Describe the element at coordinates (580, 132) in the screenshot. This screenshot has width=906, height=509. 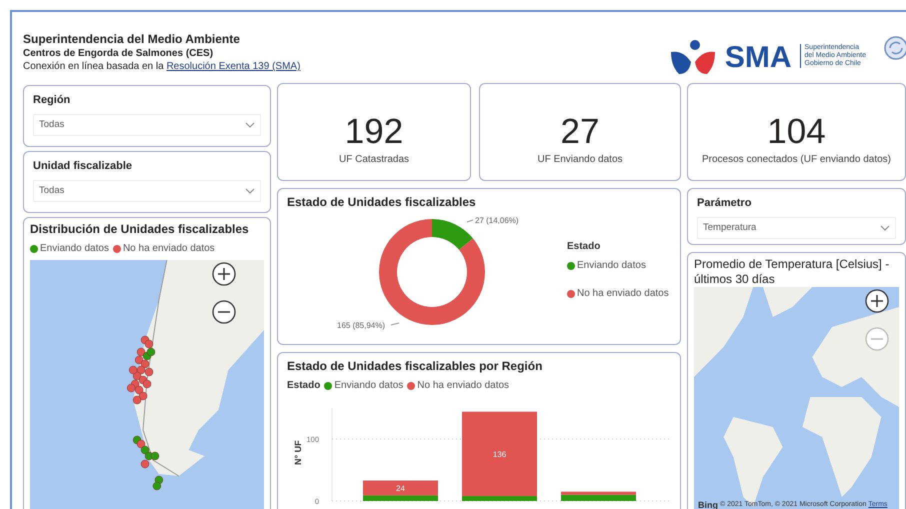
I see `kpi-value: 27` at that location.